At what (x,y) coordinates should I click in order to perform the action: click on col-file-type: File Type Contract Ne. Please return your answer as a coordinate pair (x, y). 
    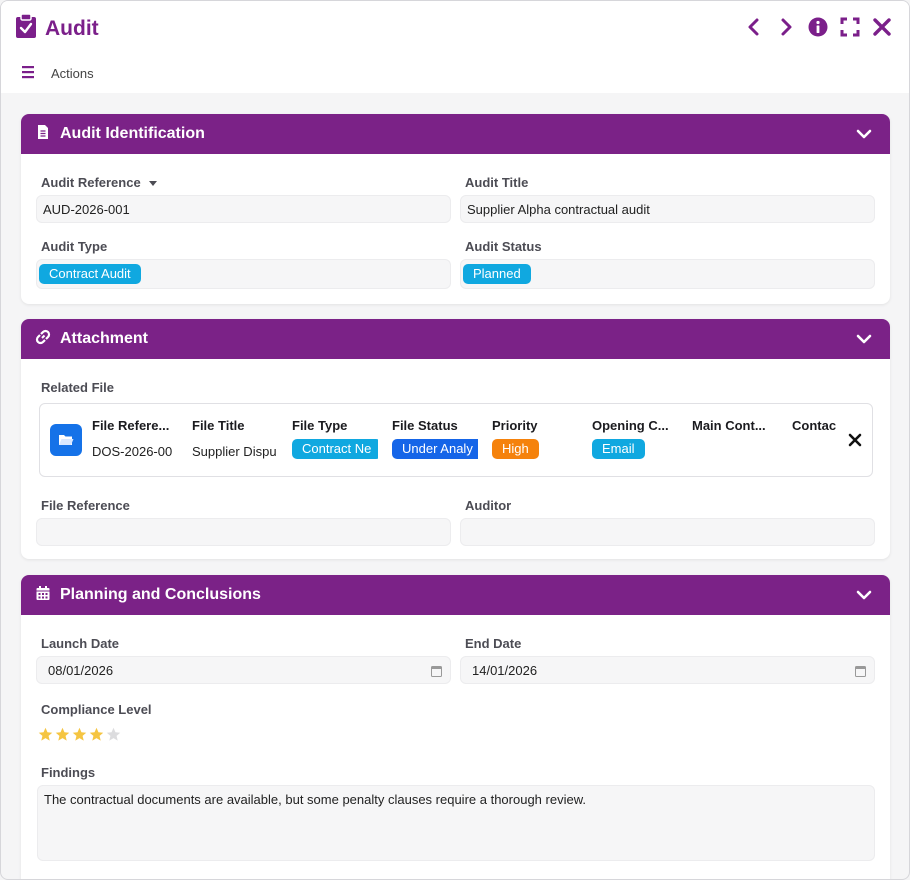
    Looking at the image, I should click on (335, 438).